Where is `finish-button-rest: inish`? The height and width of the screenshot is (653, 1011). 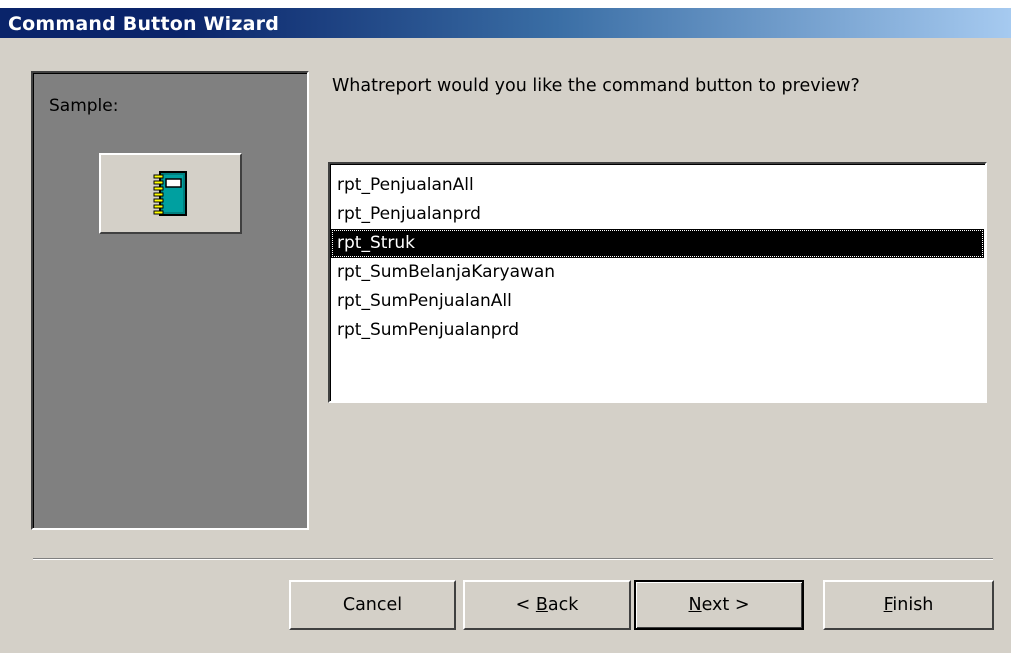 finish-button-rest: inish is located at coordinates (913, 605).